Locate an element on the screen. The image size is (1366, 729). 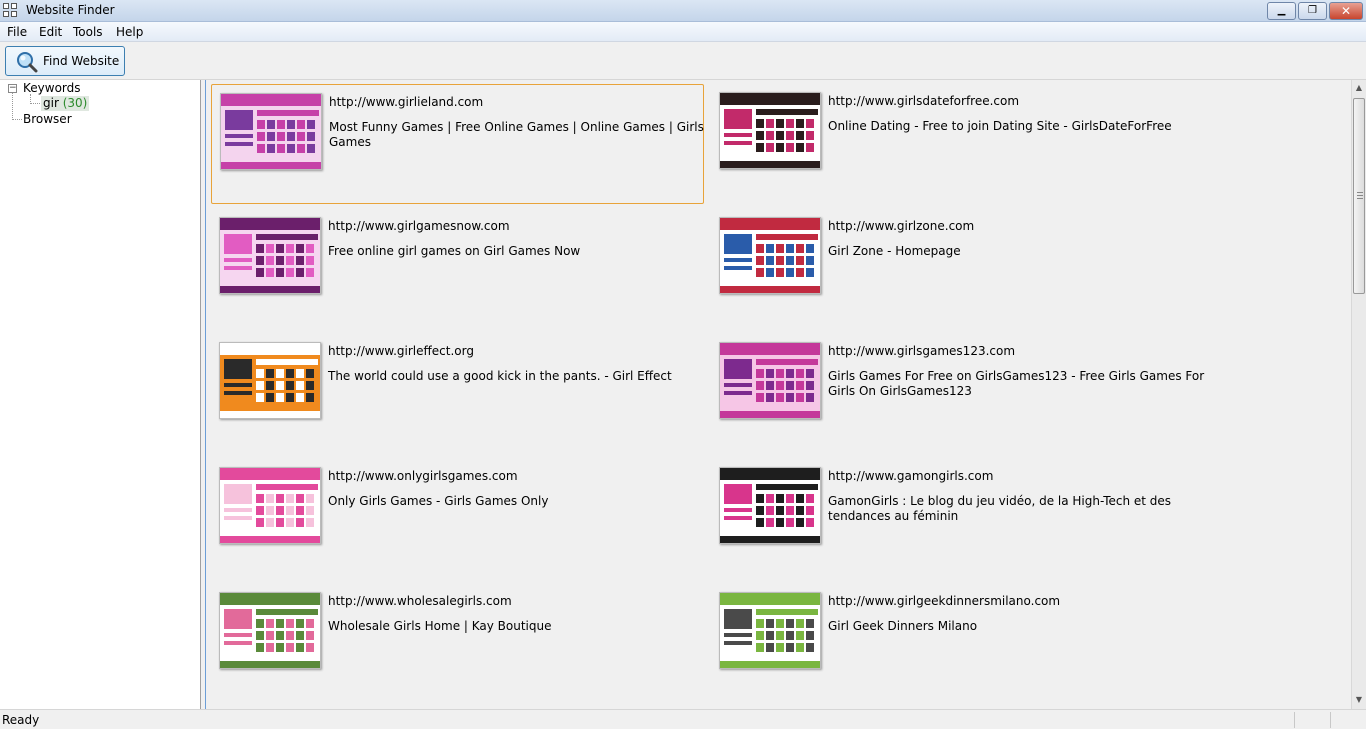
result-url: http://www.onlygirlsgames.com is located at coordinates (423, 476).